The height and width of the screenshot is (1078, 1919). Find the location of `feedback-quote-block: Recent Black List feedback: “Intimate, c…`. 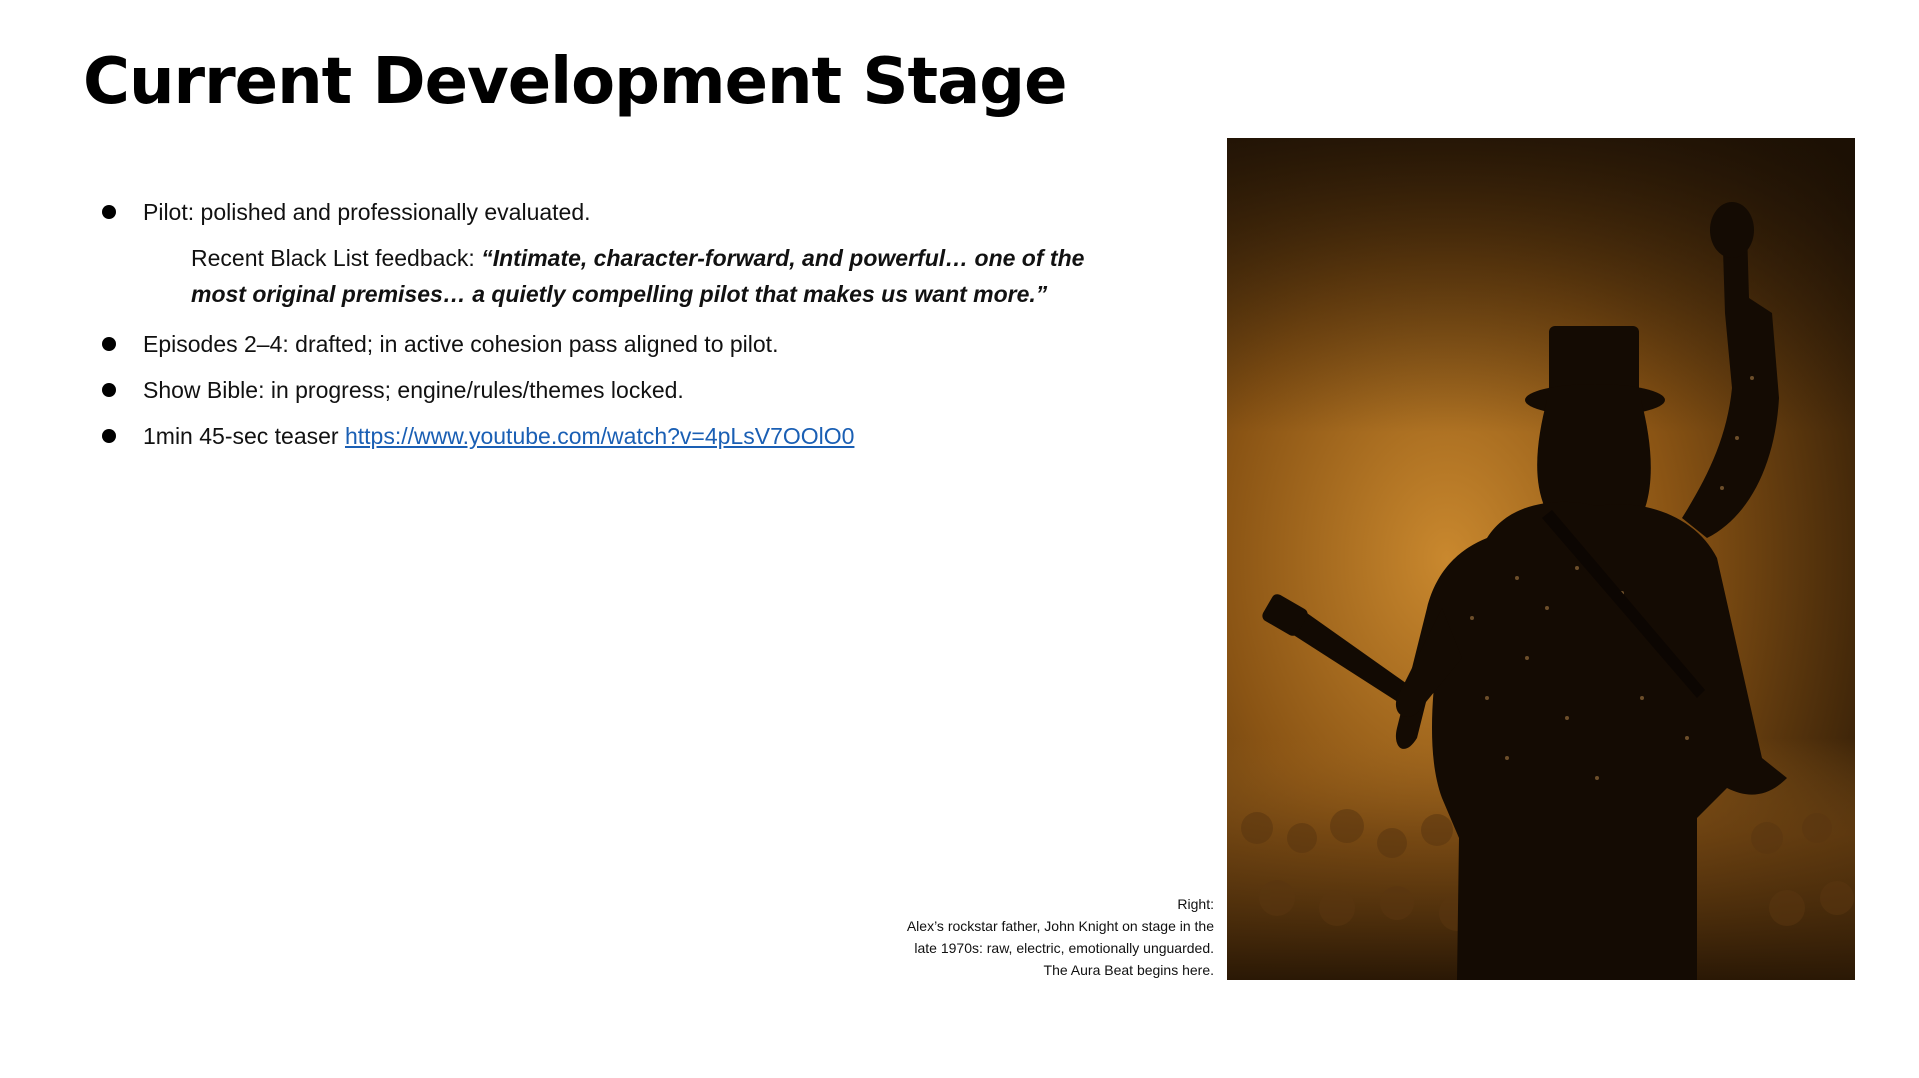

feedback-quote-block: Recent Black List feedback: “Intimate, c… is located at coordinates (641, 276).